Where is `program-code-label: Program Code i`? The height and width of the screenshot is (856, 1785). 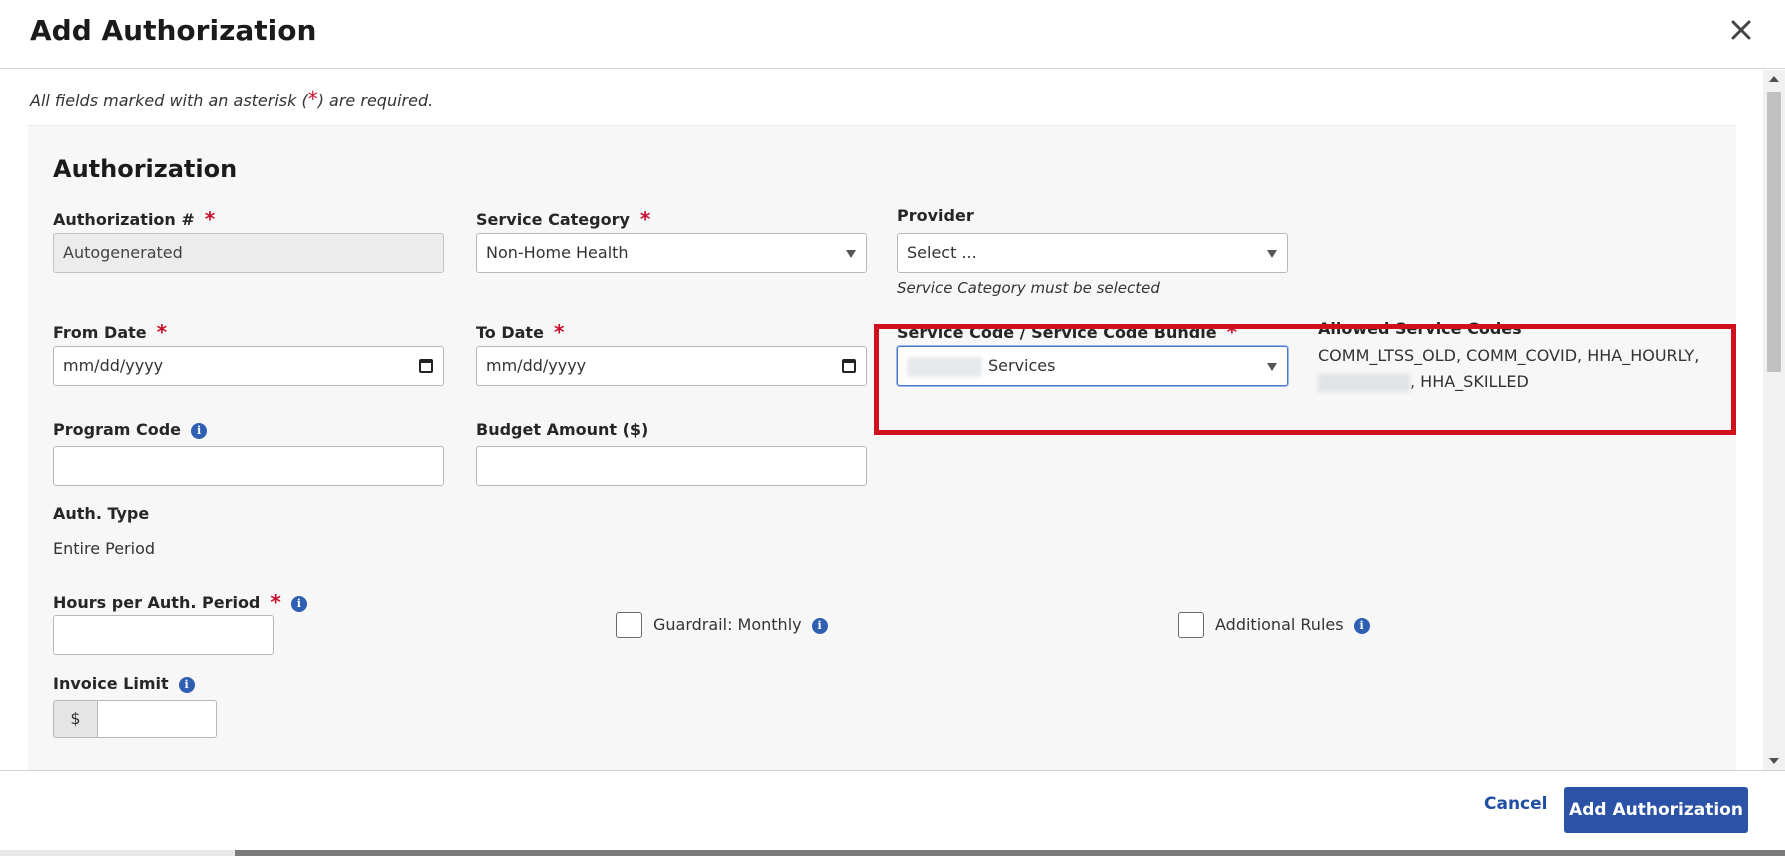 program-code-label: Program Code i is located at coordinates (130, 430).